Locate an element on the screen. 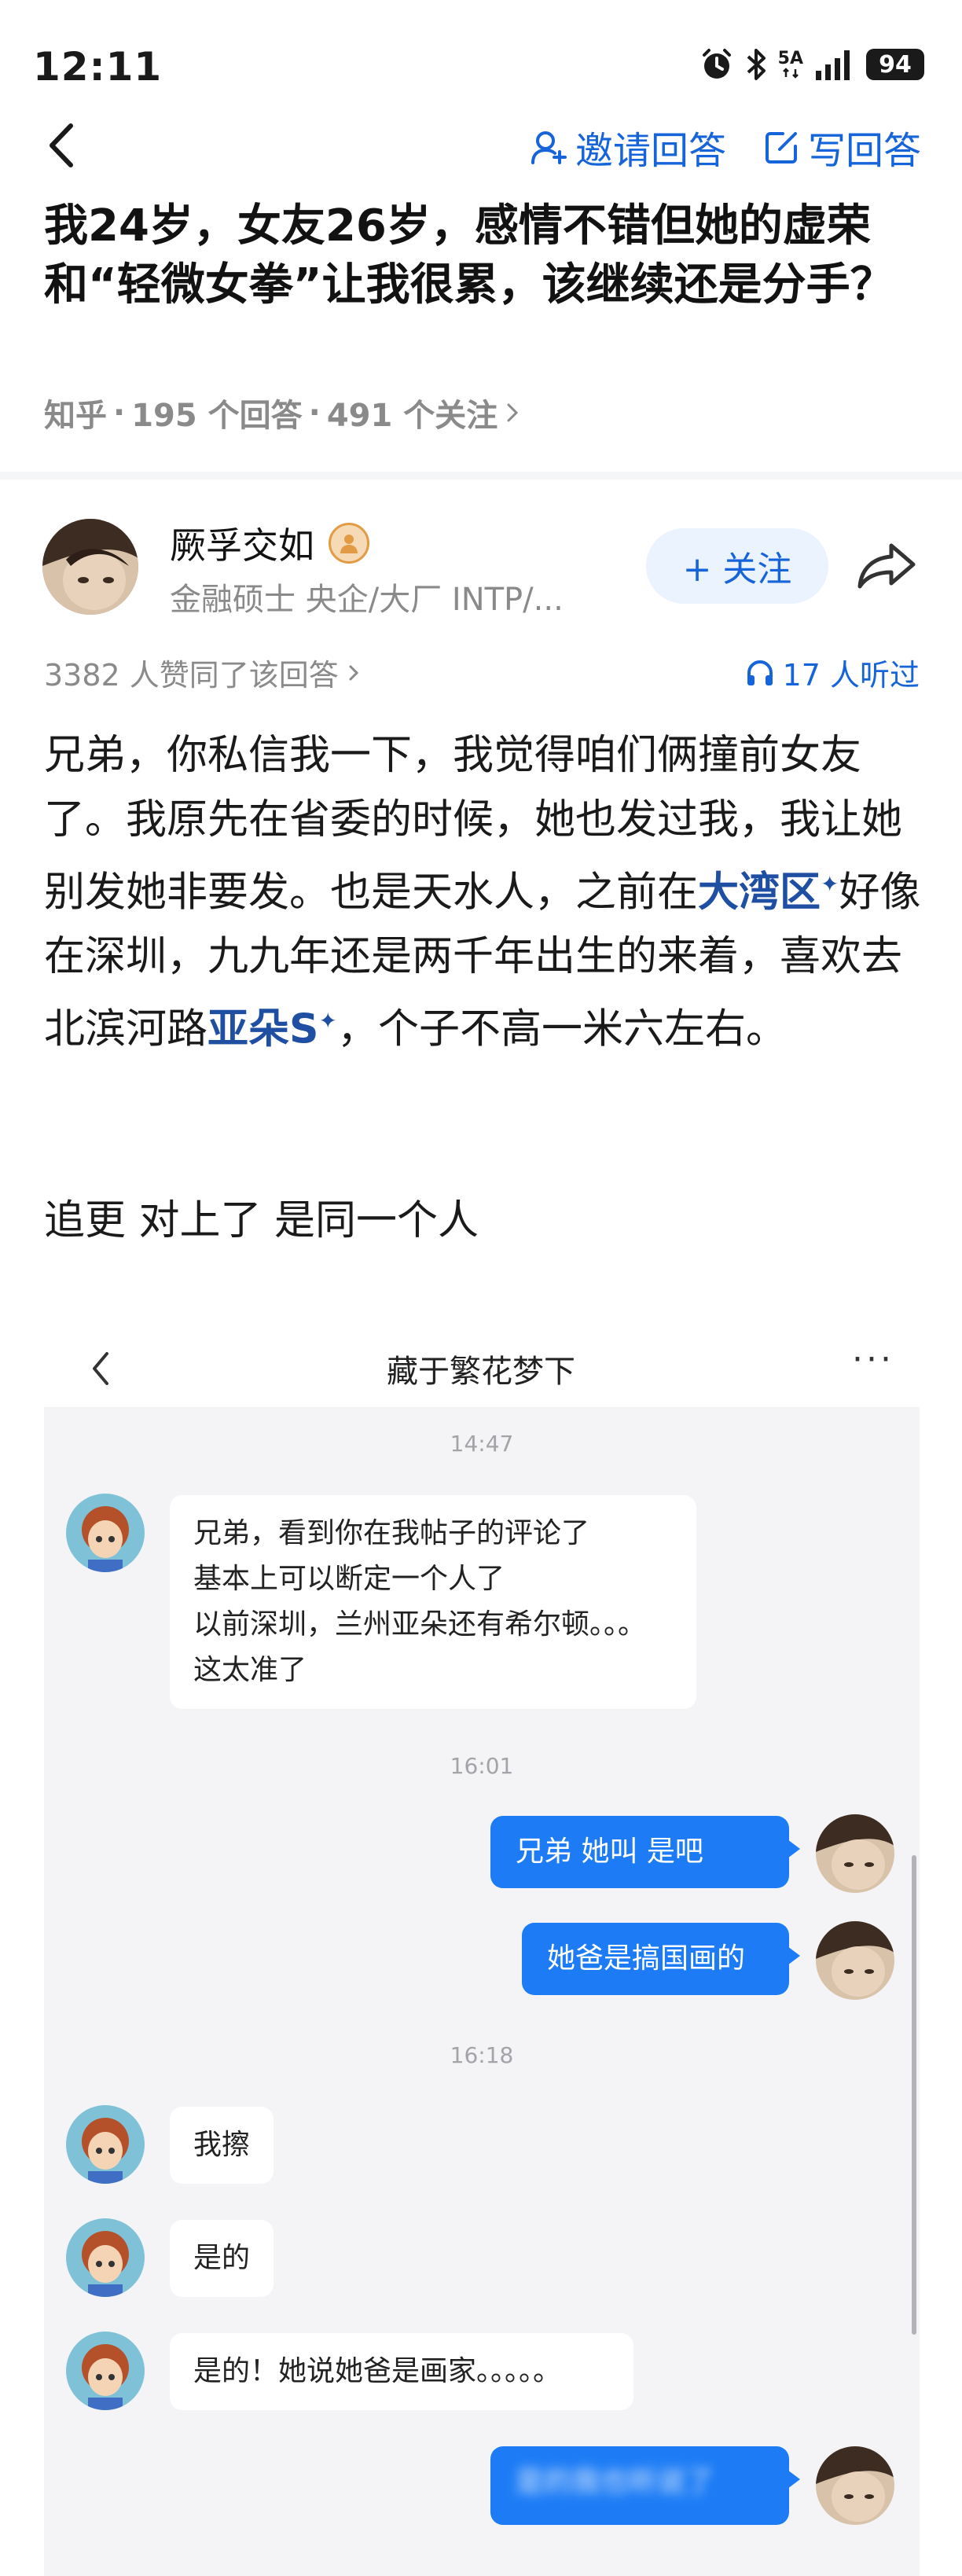  author-avatar is located at coordinates (90, 567).